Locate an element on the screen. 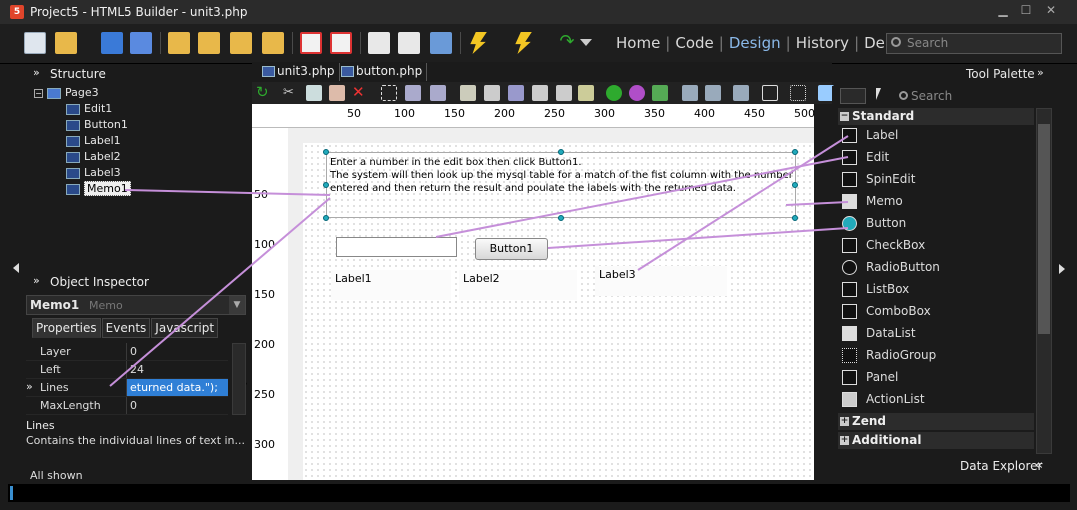 This screenshot has height=510, width=1077. component-selector: Memo1 Memo ▼ is located at coordinates (136, 305).